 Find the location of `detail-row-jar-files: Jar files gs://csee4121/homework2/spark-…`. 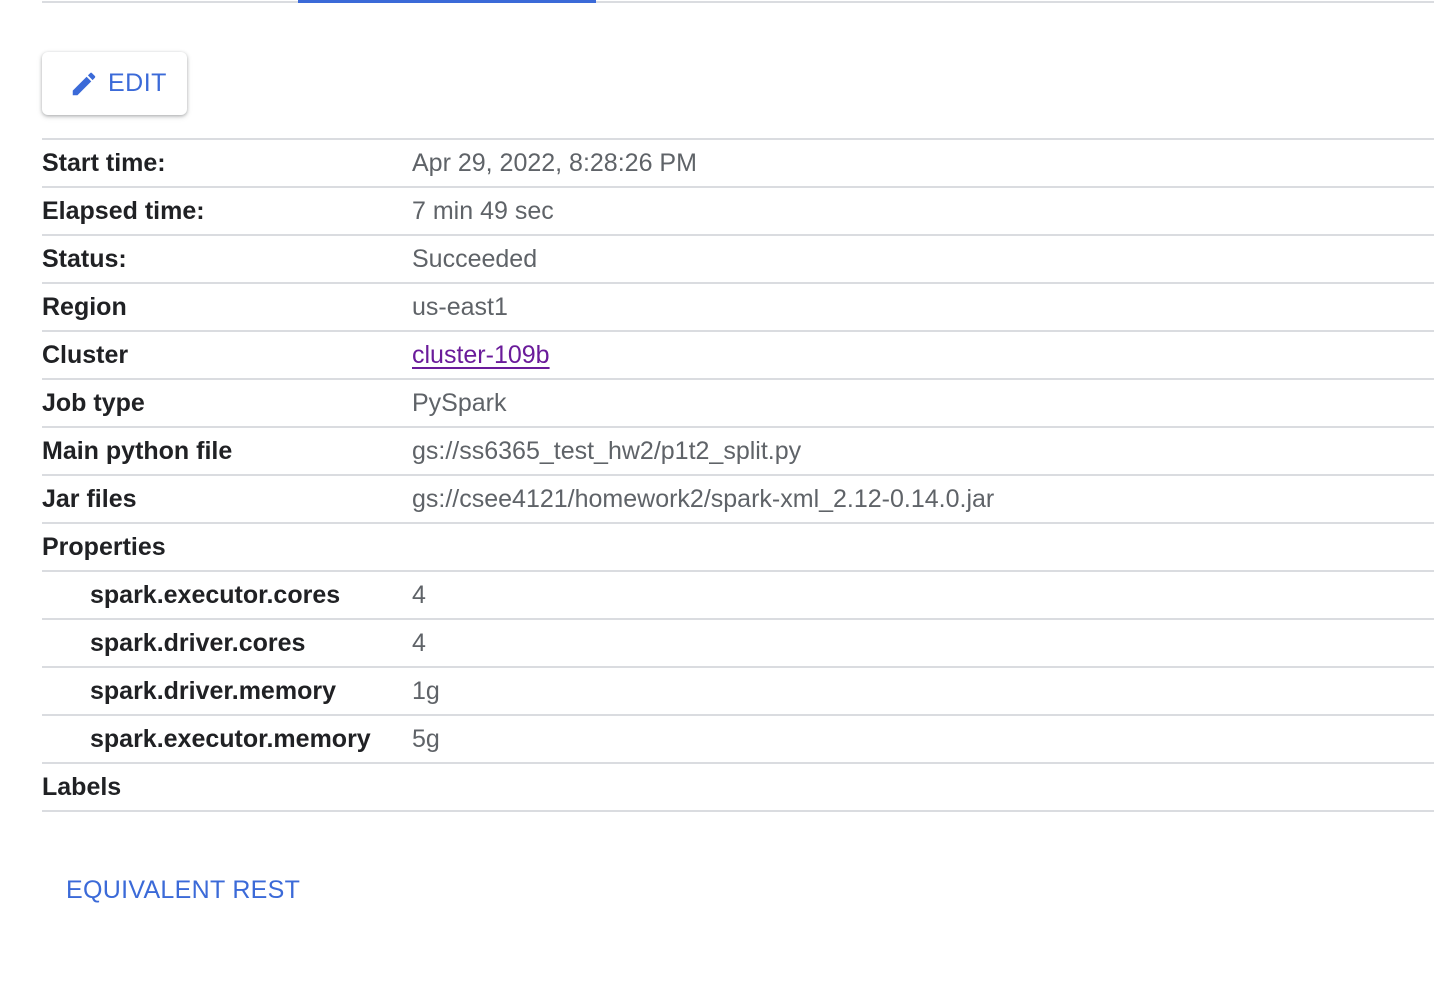

detail-row-jar-files: Jar files gs://csee4121/homework2/spark-… is located at coordinates (738, 500).